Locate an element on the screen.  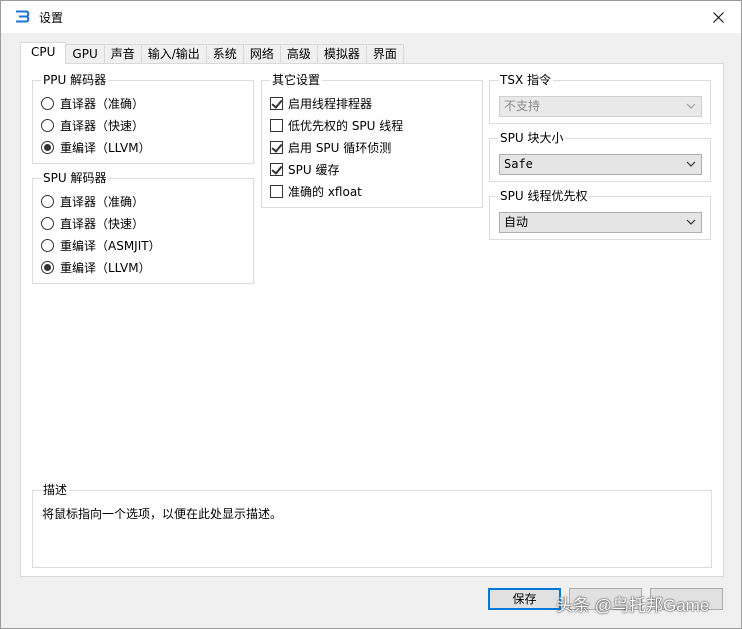
spu-recompiler-asmjit-radio: 重编译（ASMJIT） is located at coordinates (101, 245).